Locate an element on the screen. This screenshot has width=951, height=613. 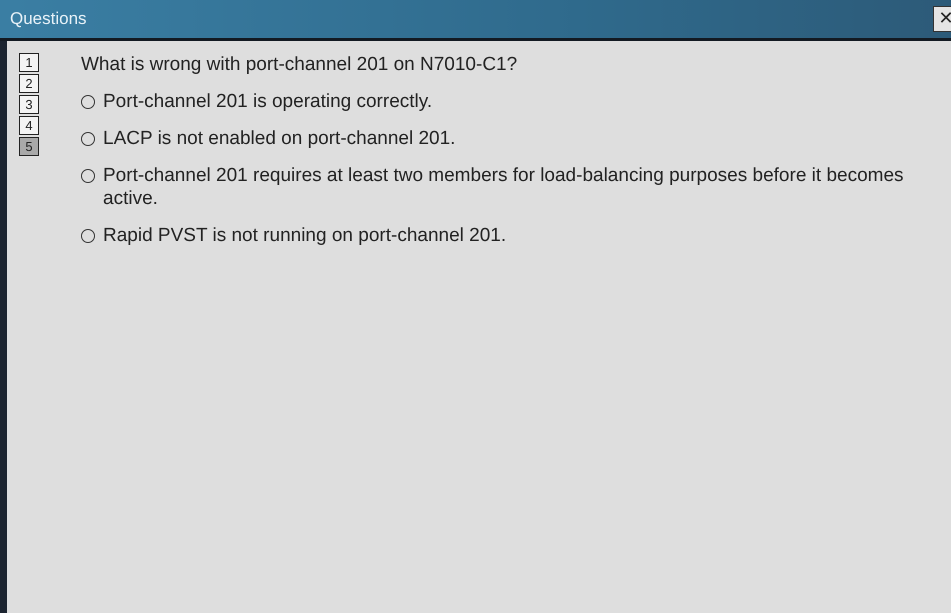
option-label: Rapid PVST is not running on port-channel 201. is located at coordinates (304, 235).